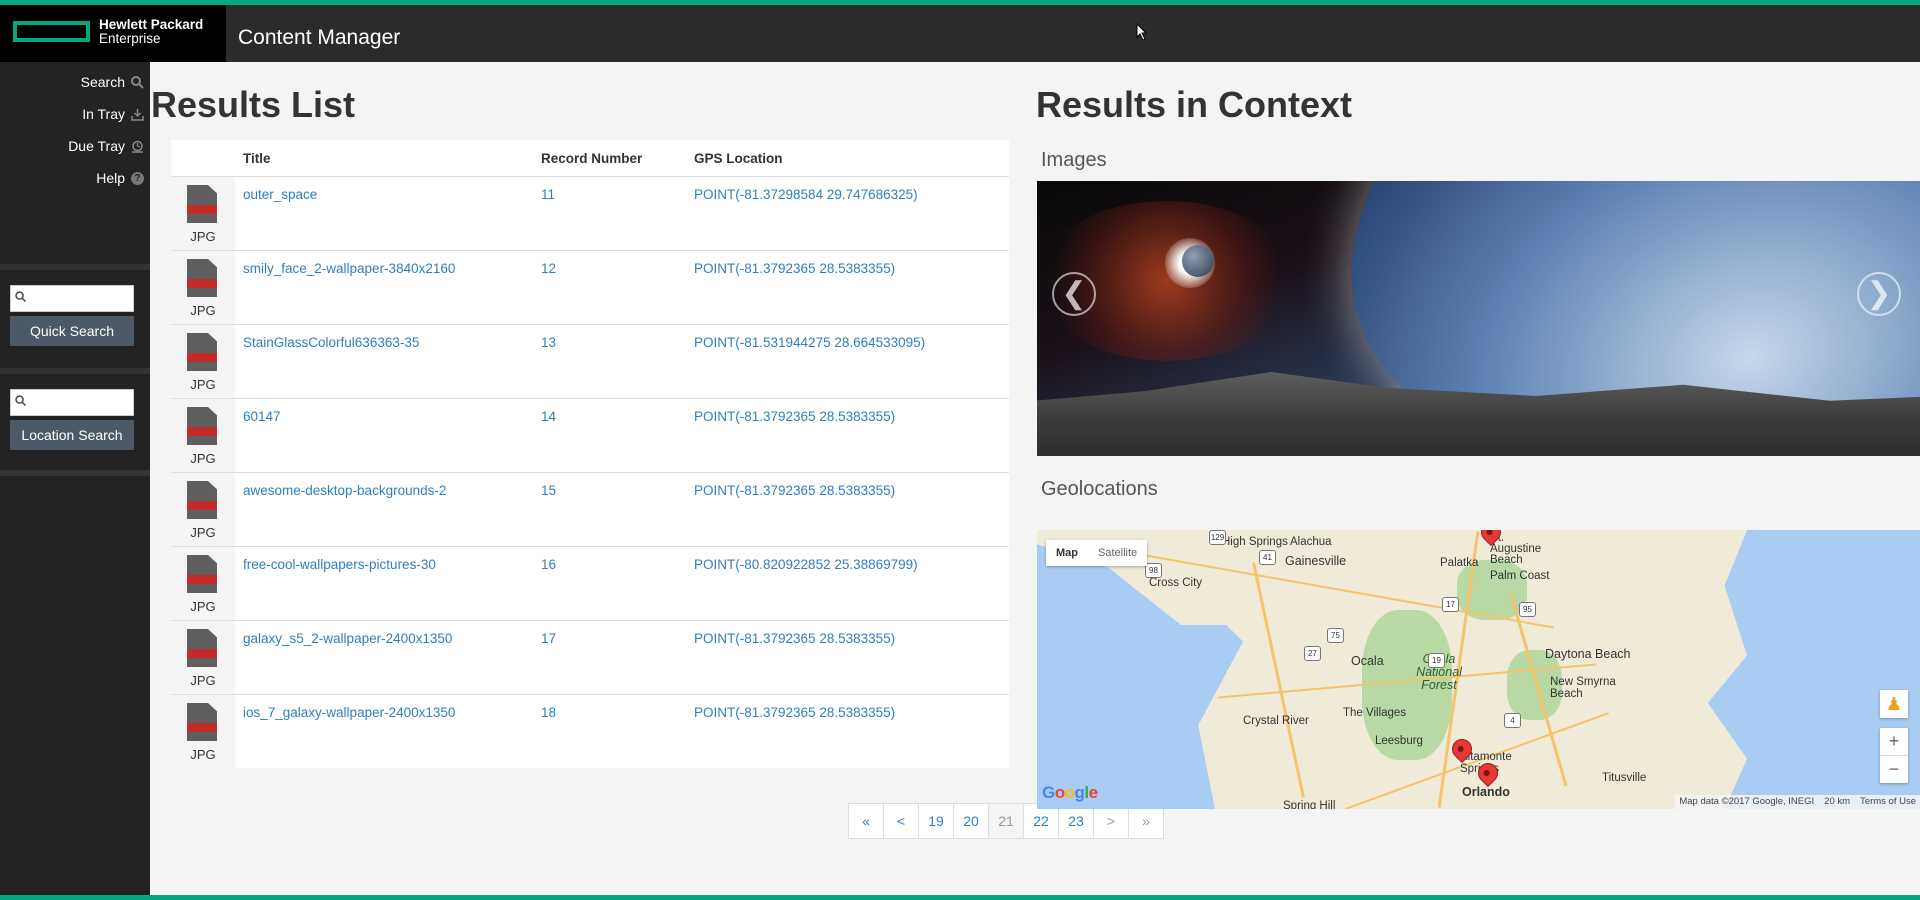 The width and height of the screenshot is (1920, 900). What do you see at coordinates (1194, 104) in the screenshot?
I see `results-in-context-heading: Results in Context` at bounding box center [1194, 104].